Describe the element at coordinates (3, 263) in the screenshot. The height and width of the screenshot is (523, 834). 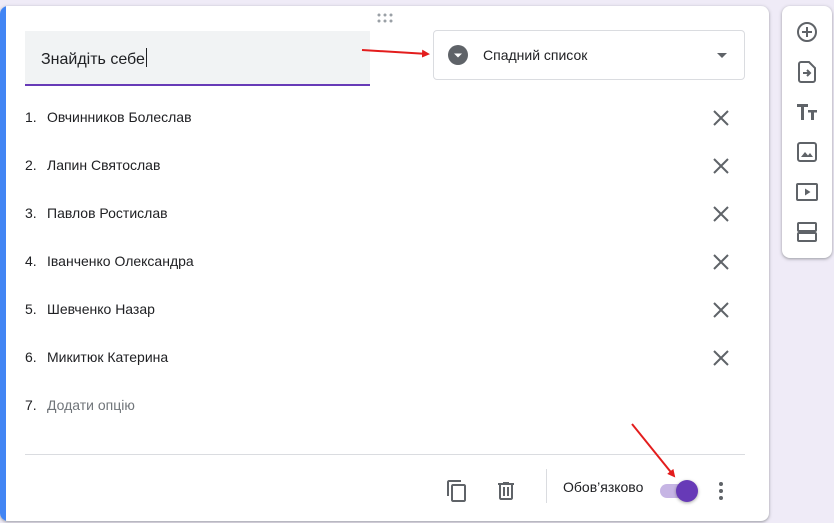
I see `active-card-indicator` at that location.